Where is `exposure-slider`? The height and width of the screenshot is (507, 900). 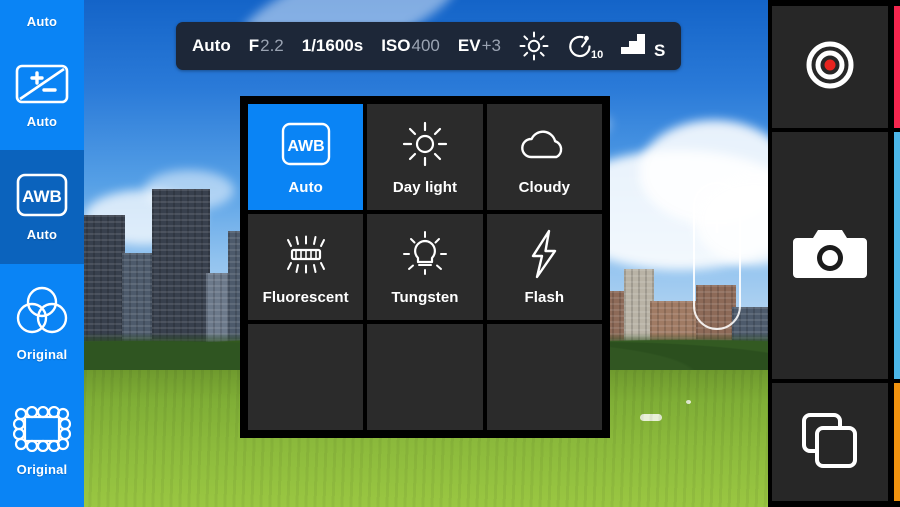
exposure-slider is located at coordinates (717, 256).